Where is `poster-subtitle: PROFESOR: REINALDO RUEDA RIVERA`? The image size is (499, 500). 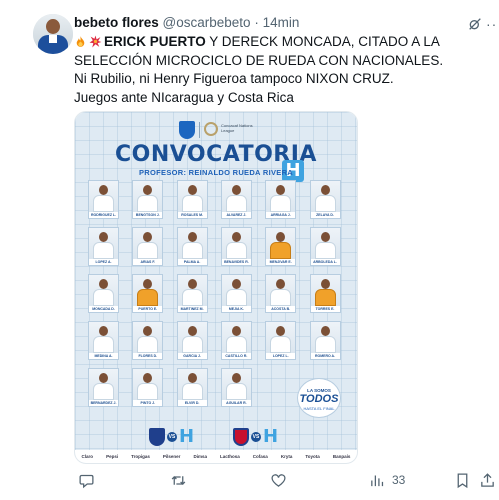
poster-subtitle: PROFESOR: REINALDO RUEDA RIVERA is located at coordinates (216, 172).